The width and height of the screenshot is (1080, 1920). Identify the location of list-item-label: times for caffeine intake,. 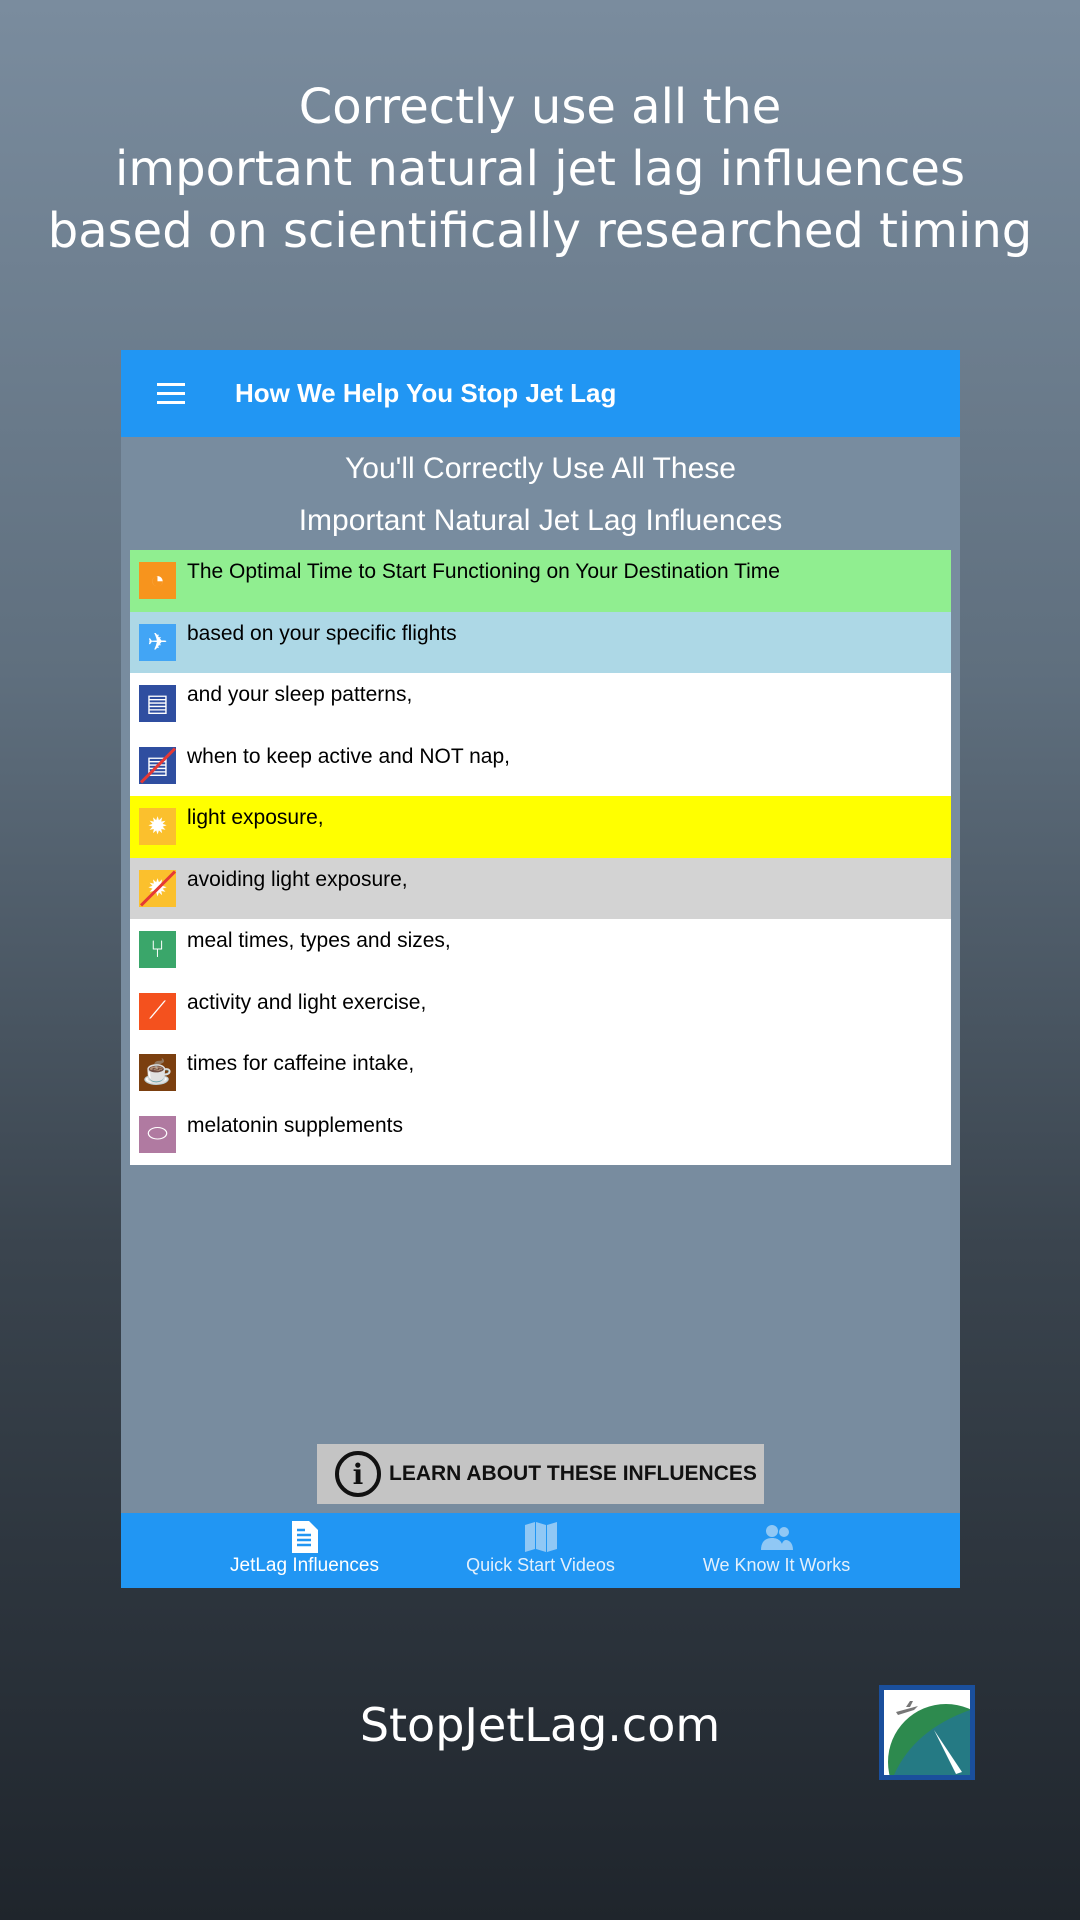
(301, 1063).